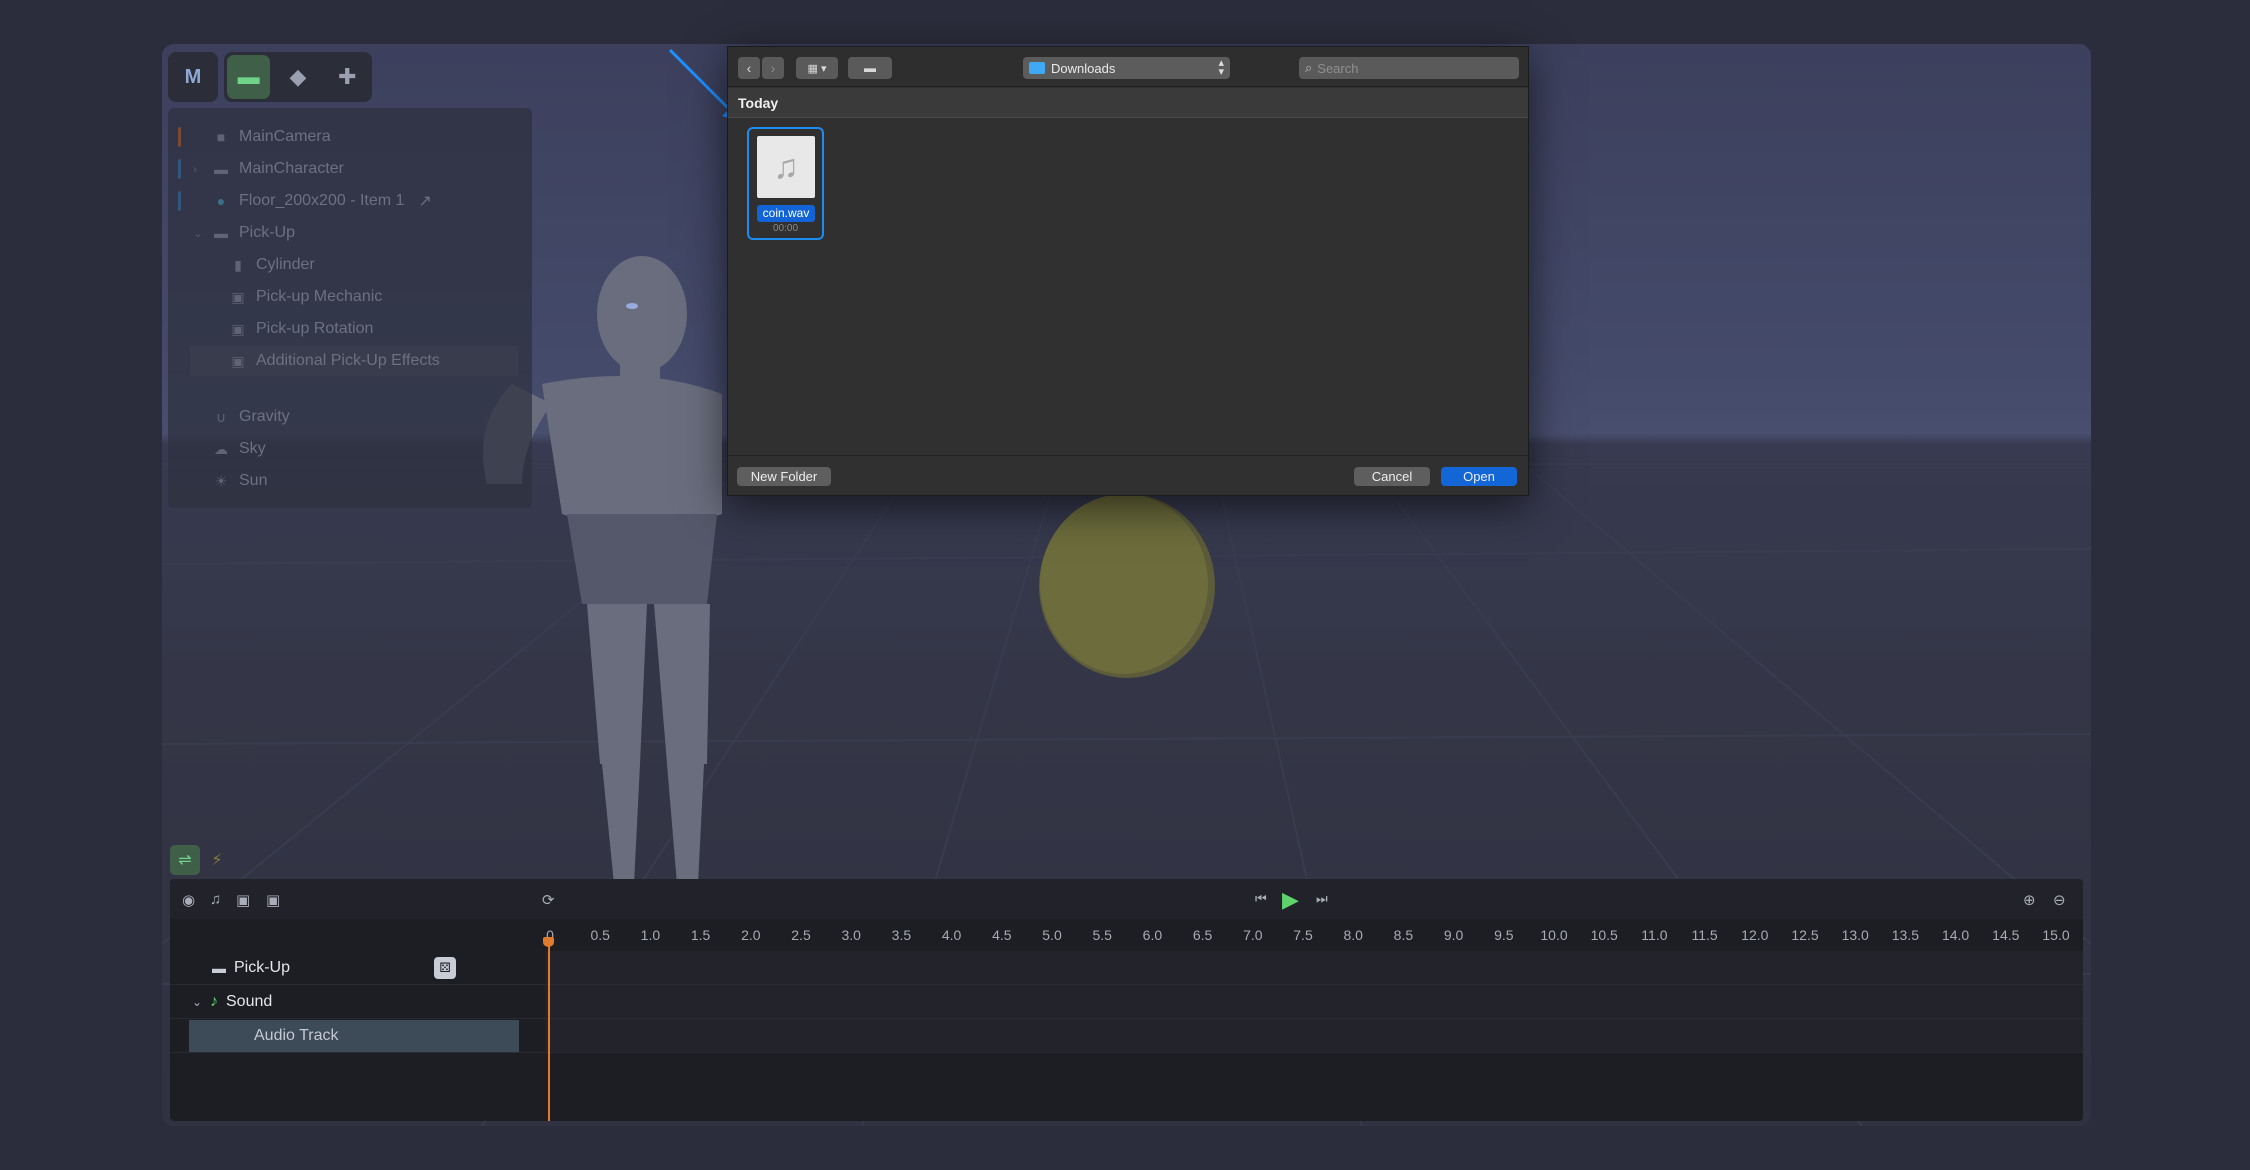 The height and width of the screenshot is (1170, 2250). Describe the element at coordinates (870, 68) in the screenshot. I see `folder-action-icon: ▬` at that location.